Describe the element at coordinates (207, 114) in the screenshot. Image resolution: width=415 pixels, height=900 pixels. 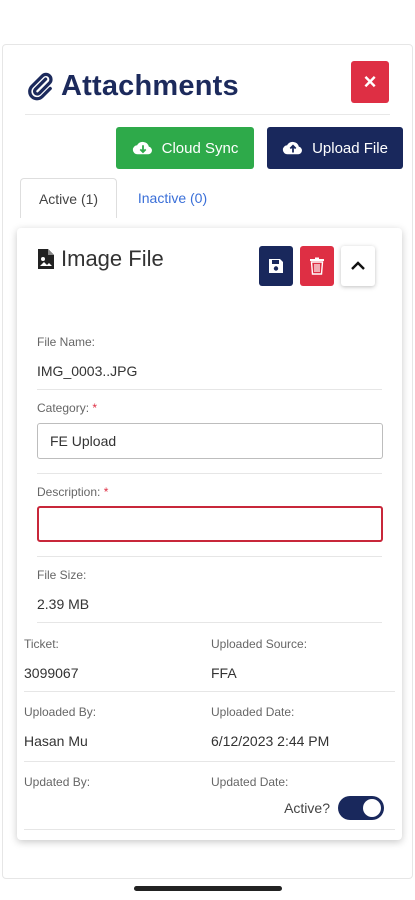
I see `header-divider` at that location.